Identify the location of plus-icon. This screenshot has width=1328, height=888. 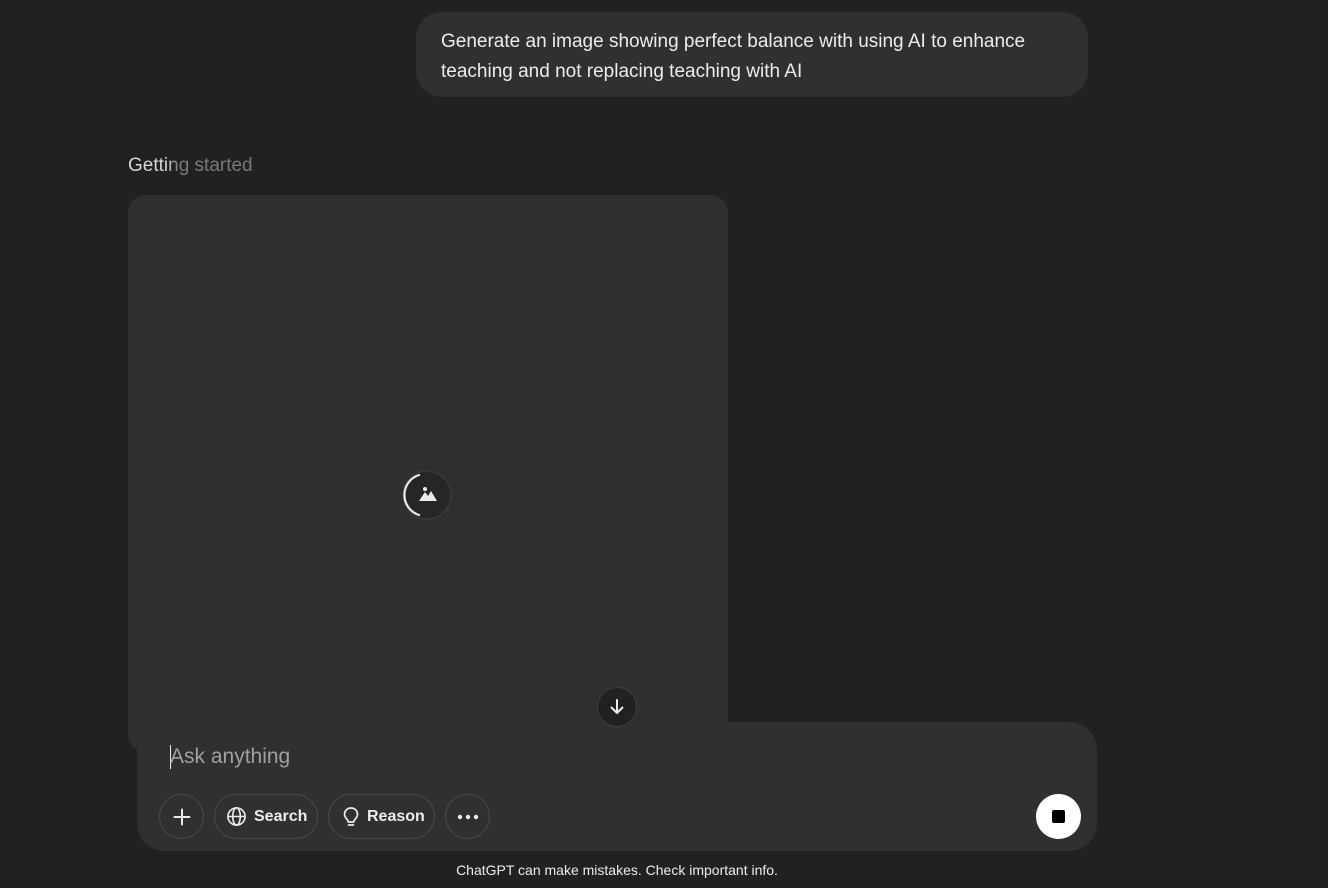
(182, 817).